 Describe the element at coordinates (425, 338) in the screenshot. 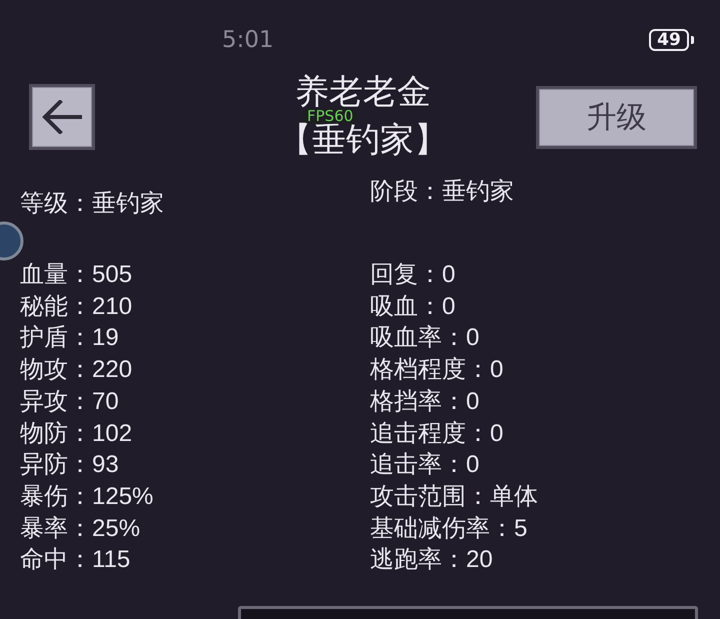

I see `stat-text: 吸血率：0` at that location.